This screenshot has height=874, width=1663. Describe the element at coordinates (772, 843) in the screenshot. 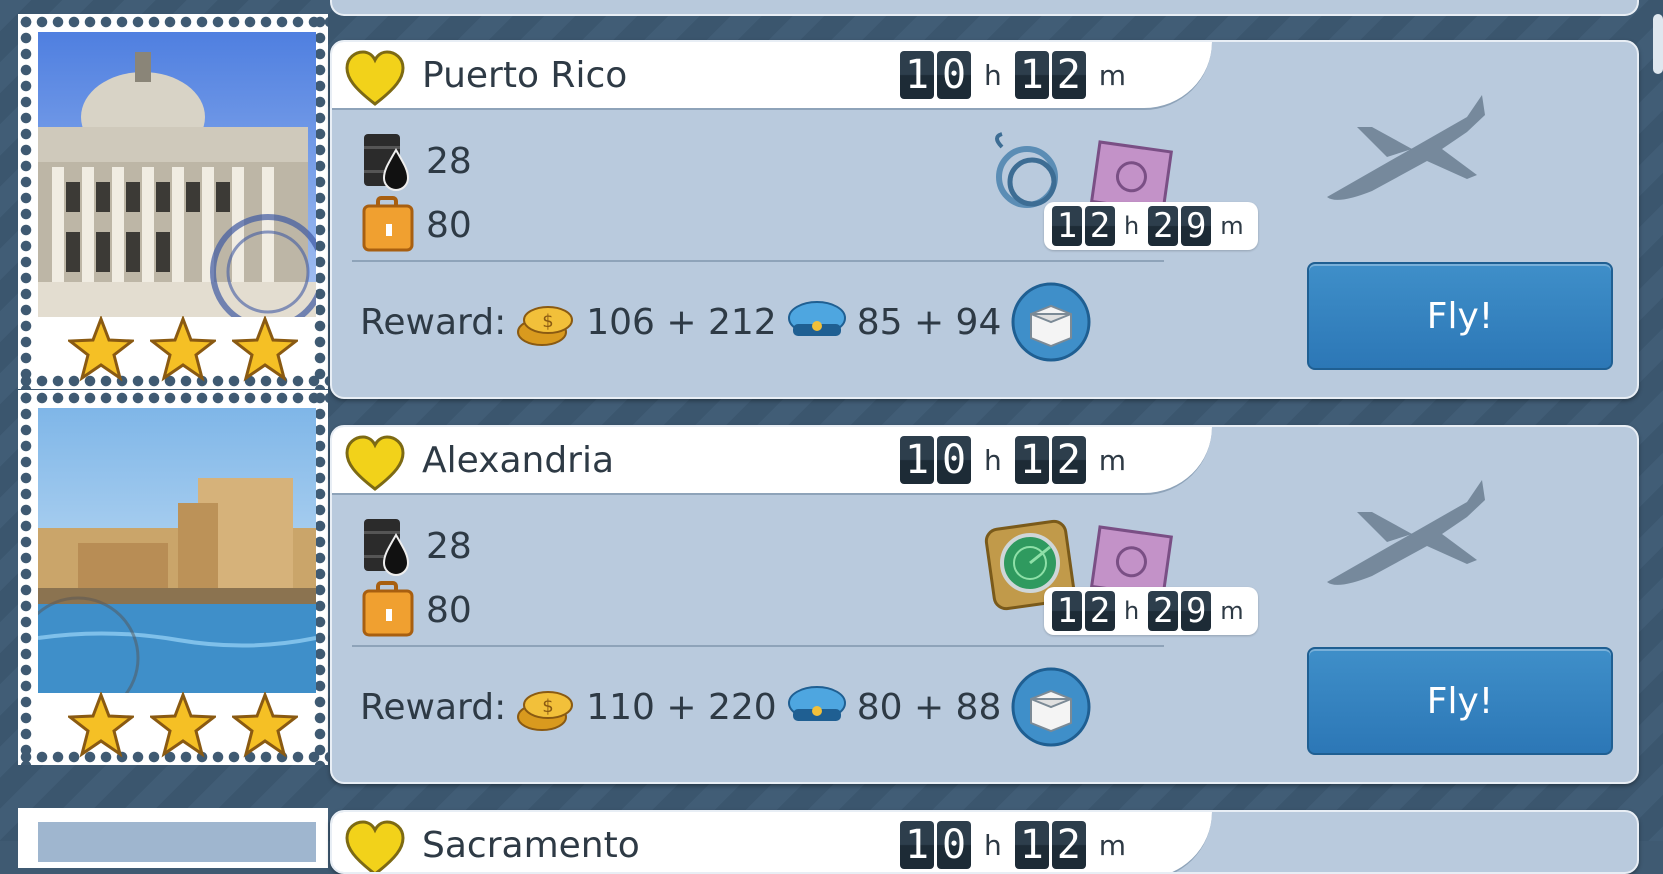

I see `card-header: Sacramento 1 0 h 1 2 m` at that location.